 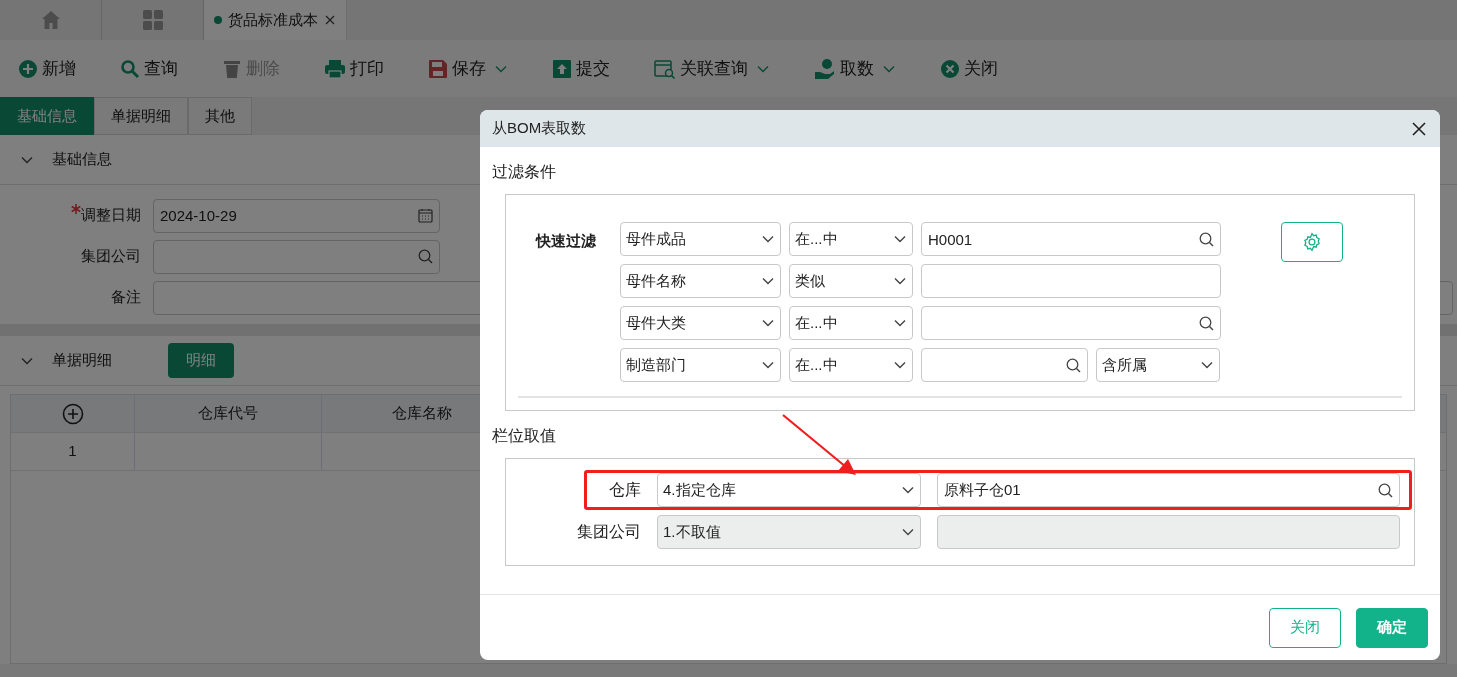 What do you see at coordinates (47, 68) in the screenshot?
I see `toolbar-button: 新增` at bounding box center [47, 68].